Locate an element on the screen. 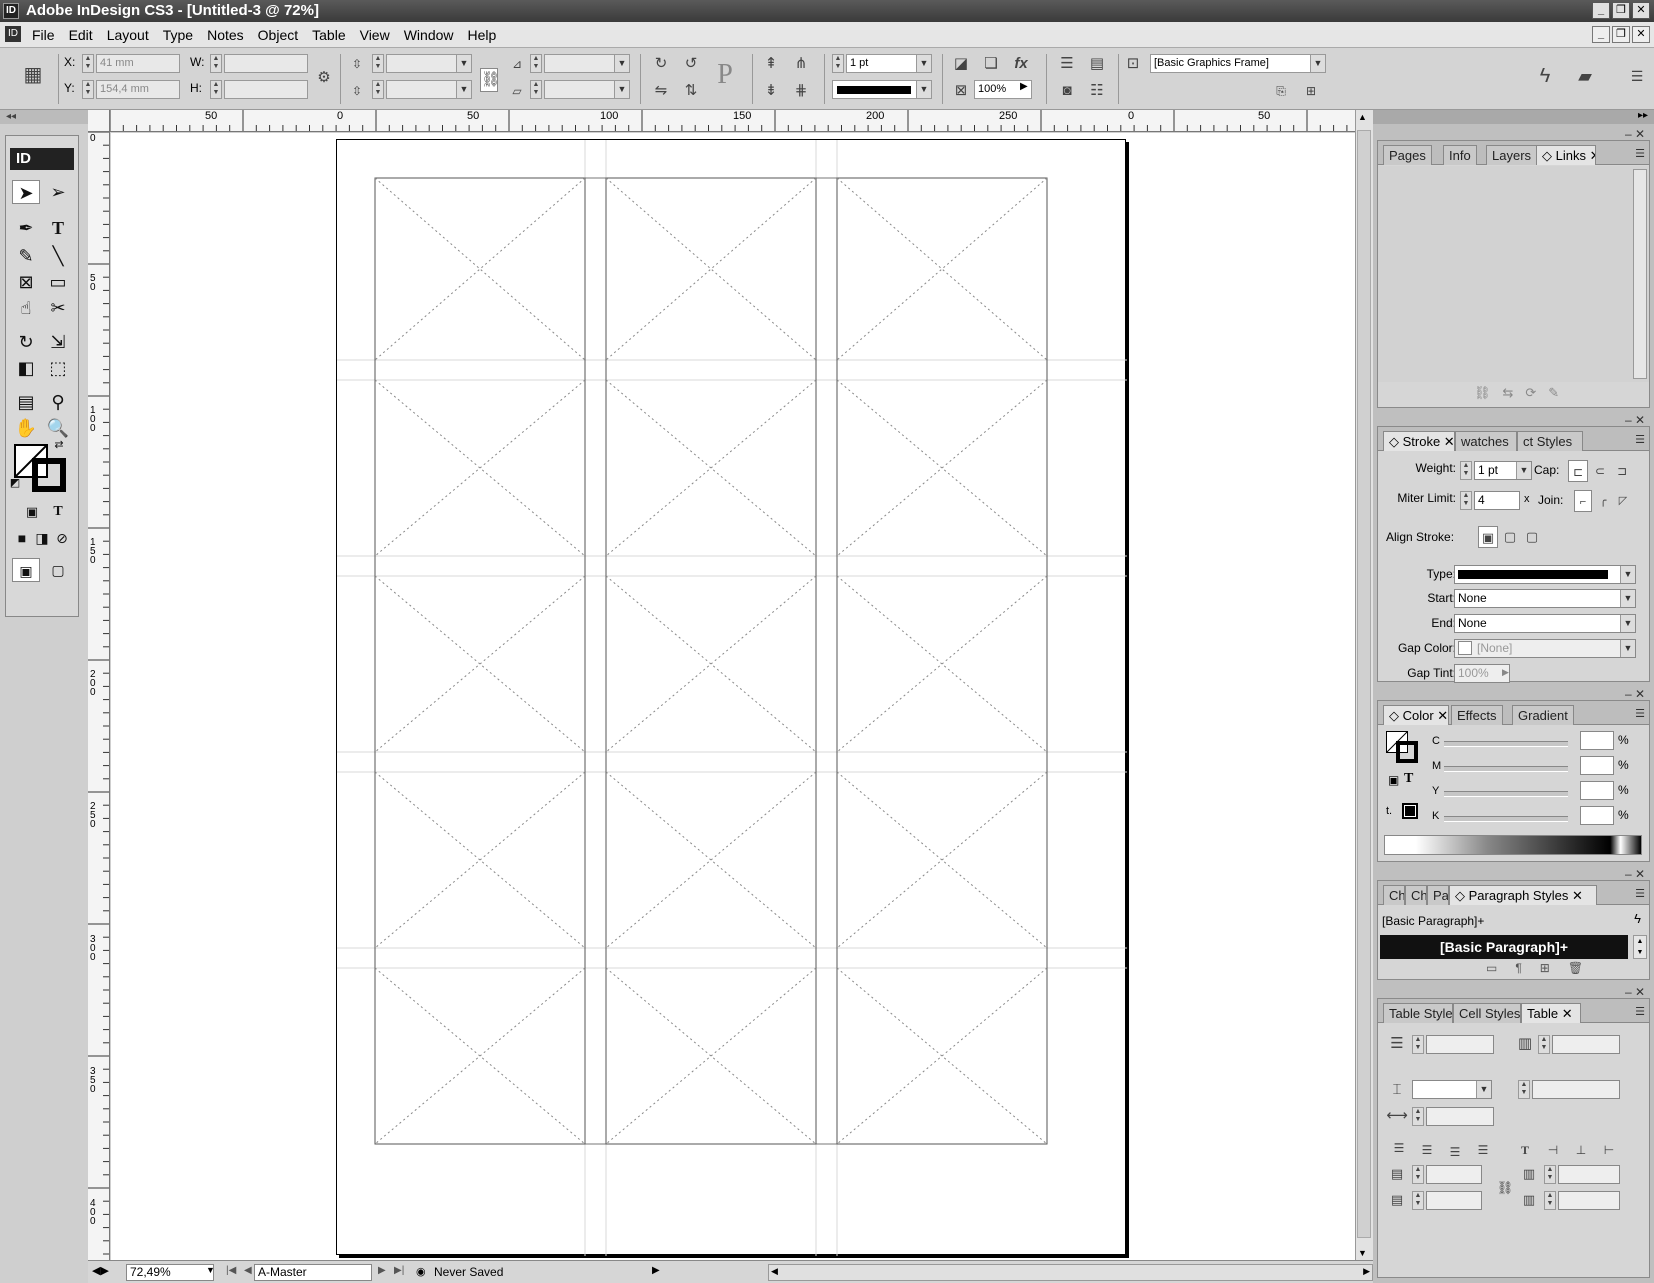  tab-pages: Pages is located at coordinates (1407, 155).